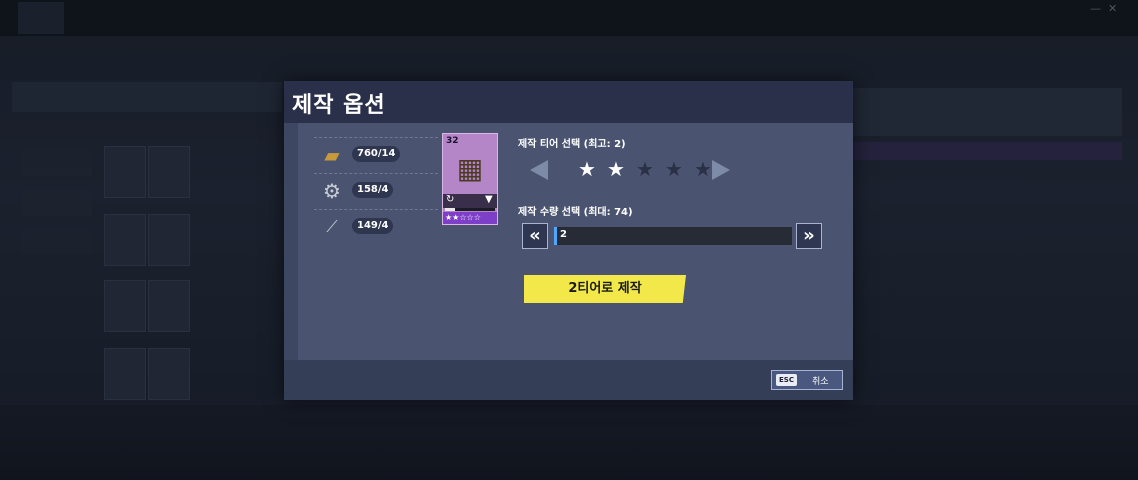 This screenshot has width=1138, height=480. I want to click on quantity-decrement-button: «, so click(535, 236).